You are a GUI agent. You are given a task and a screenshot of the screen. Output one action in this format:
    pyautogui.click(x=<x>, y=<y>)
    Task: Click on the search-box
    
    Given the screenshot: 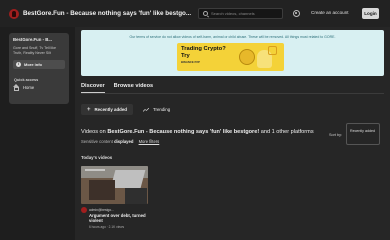 What is the action you would take?
    pyautogui.click(x=240, y=13)
    